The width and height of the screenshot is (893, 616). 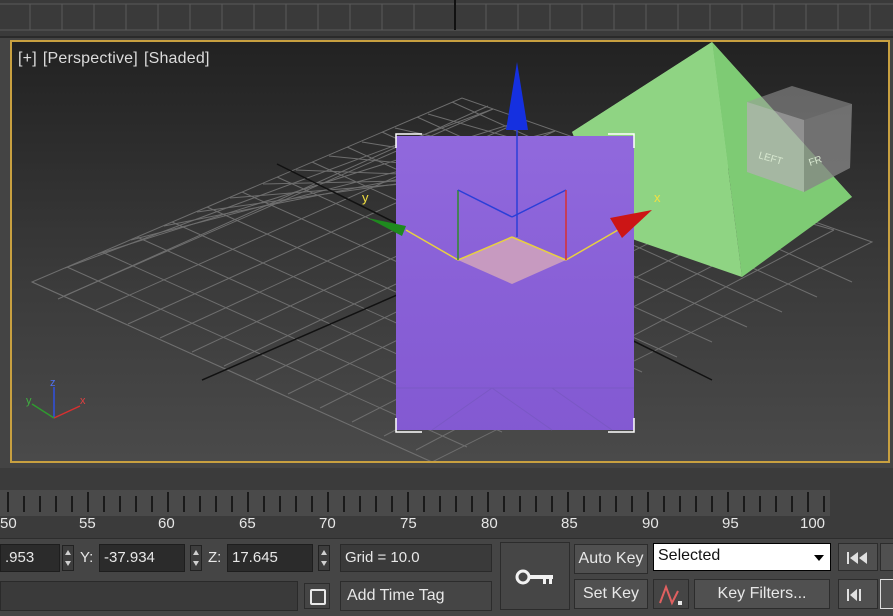 What do you see at coordinates (365, 197) in the screenshot?
I see `gizmo-y-label: y` at bounding box center [365, 197].